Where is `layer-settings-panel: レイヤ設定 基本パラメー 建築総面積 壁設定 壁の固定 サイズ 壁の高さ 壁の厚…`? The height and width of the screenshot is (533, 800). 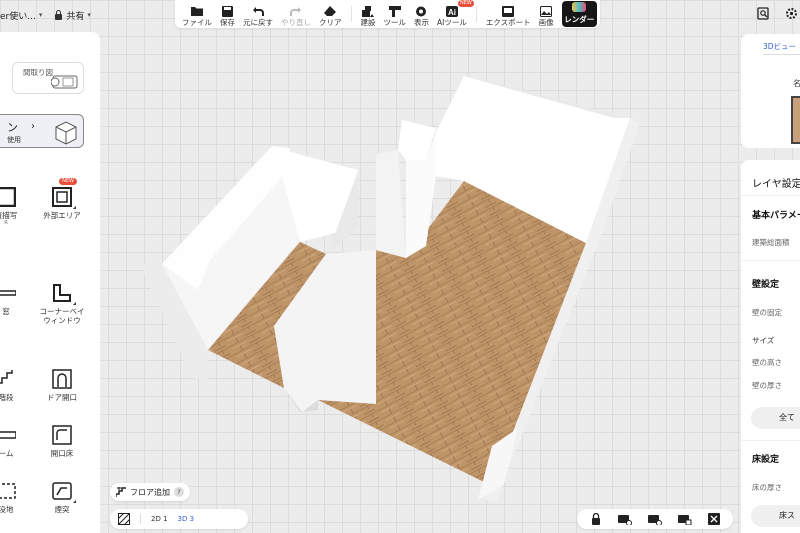
layer-settings-panel: レイヤ設定 基本パラメー 建築総面積 壁設定 壁の固定 サイズ 壁の高さ 壁の厚… is located at coordinates (770, 346).